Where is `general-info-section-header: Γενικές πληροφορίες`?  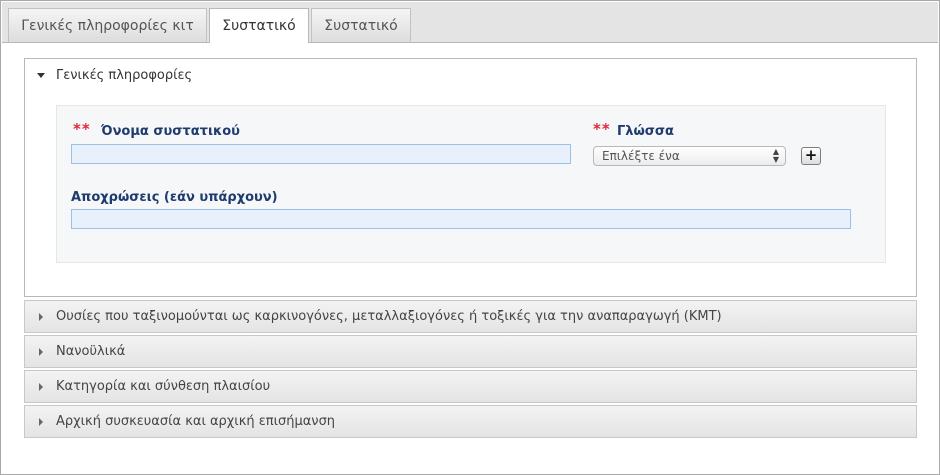 general-info-section-header: Γενικές πληροφορίες is located at coordinates (470, 76).